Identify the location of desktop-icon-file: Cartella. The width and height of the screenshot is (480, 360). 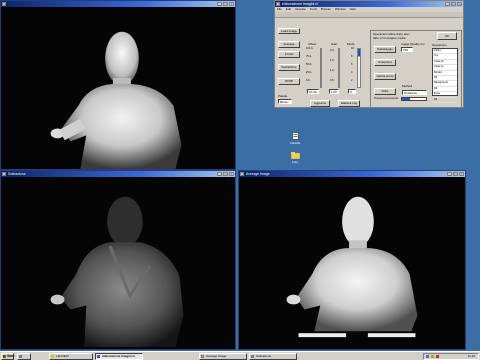
(295, 138).